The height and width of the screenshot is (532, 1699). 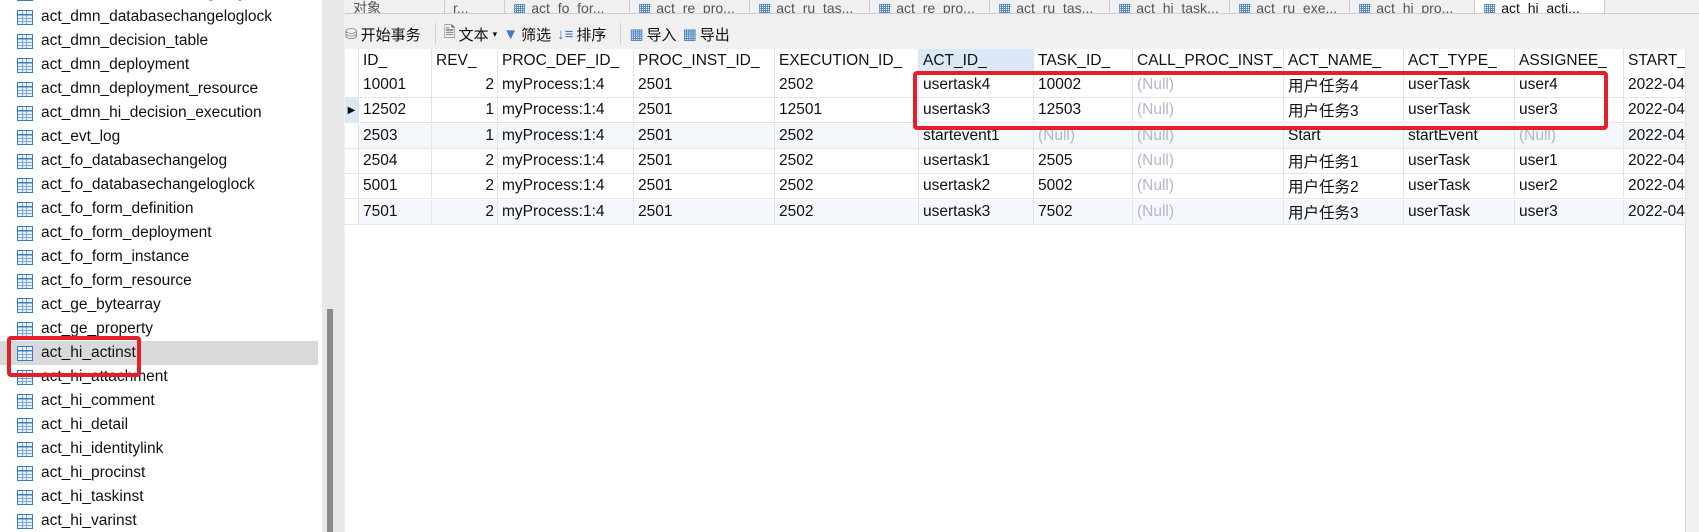 I want to click on begin-transaction-button: ⛁ 开始事务, so click(x=383, y=34).